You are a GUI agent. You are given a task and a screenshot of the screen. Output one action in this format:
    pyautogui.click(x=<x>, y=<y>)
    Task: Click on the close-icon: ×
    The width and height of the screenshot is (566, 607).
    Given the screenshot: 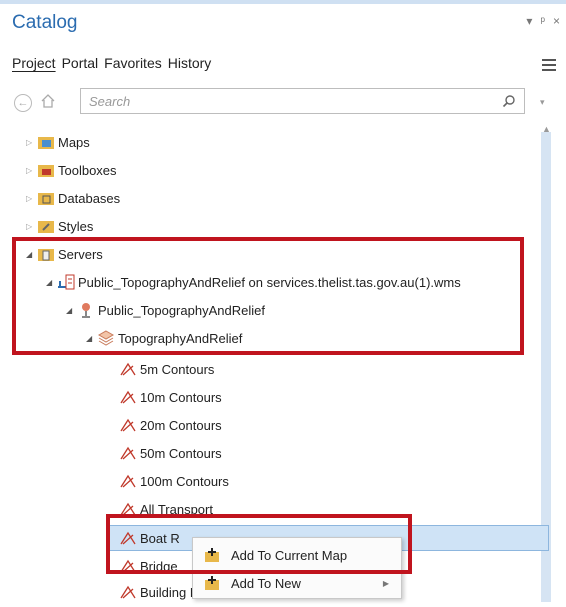 What is the action you would take?
    pyautogui.click(x=556, y=21)
    